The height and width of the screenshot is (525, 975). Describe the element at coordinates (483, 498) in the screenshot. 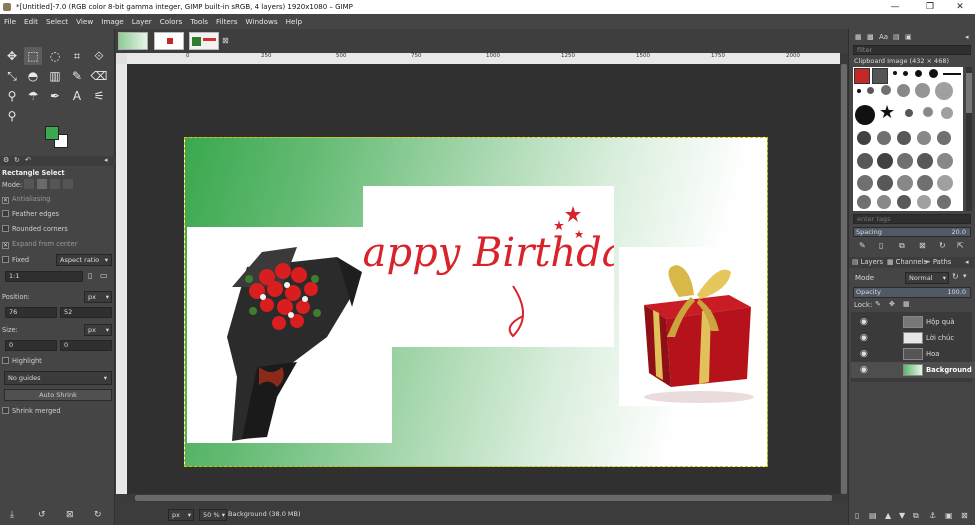

I see `horizontal-scroll-thumb` at that location.